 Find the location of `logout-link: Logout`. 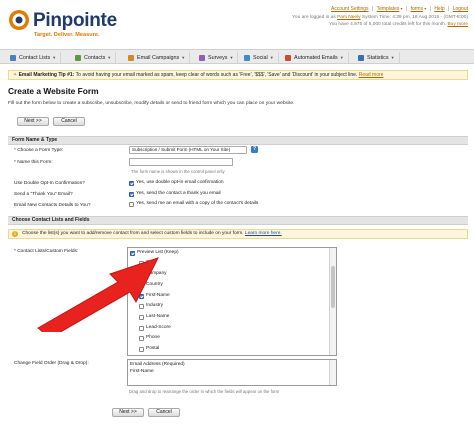

logout-link: Logout is located at coordinates (460, 9).